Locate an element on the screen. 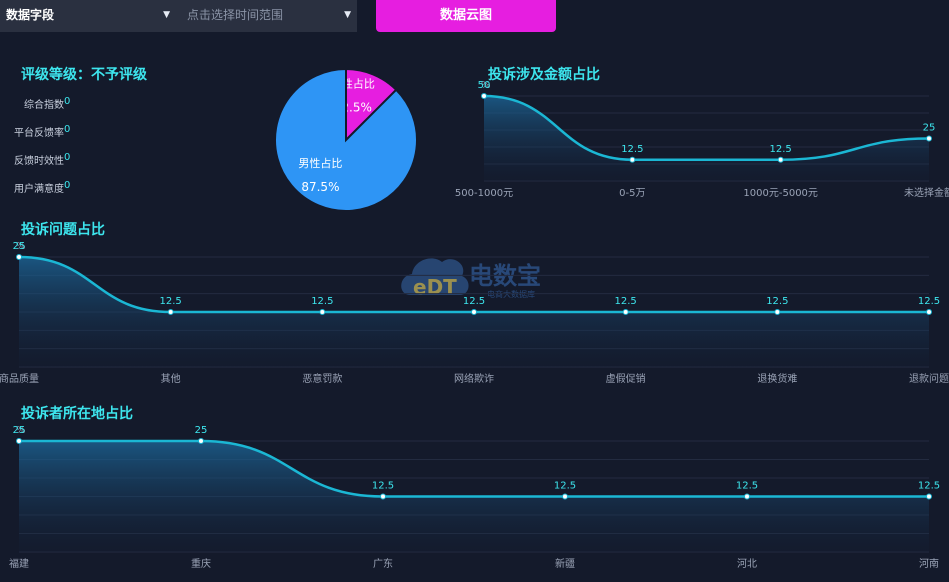 This screenshot has height=582, width=949. x-tick-label: 重庆 is located at coordinates (201, 563).